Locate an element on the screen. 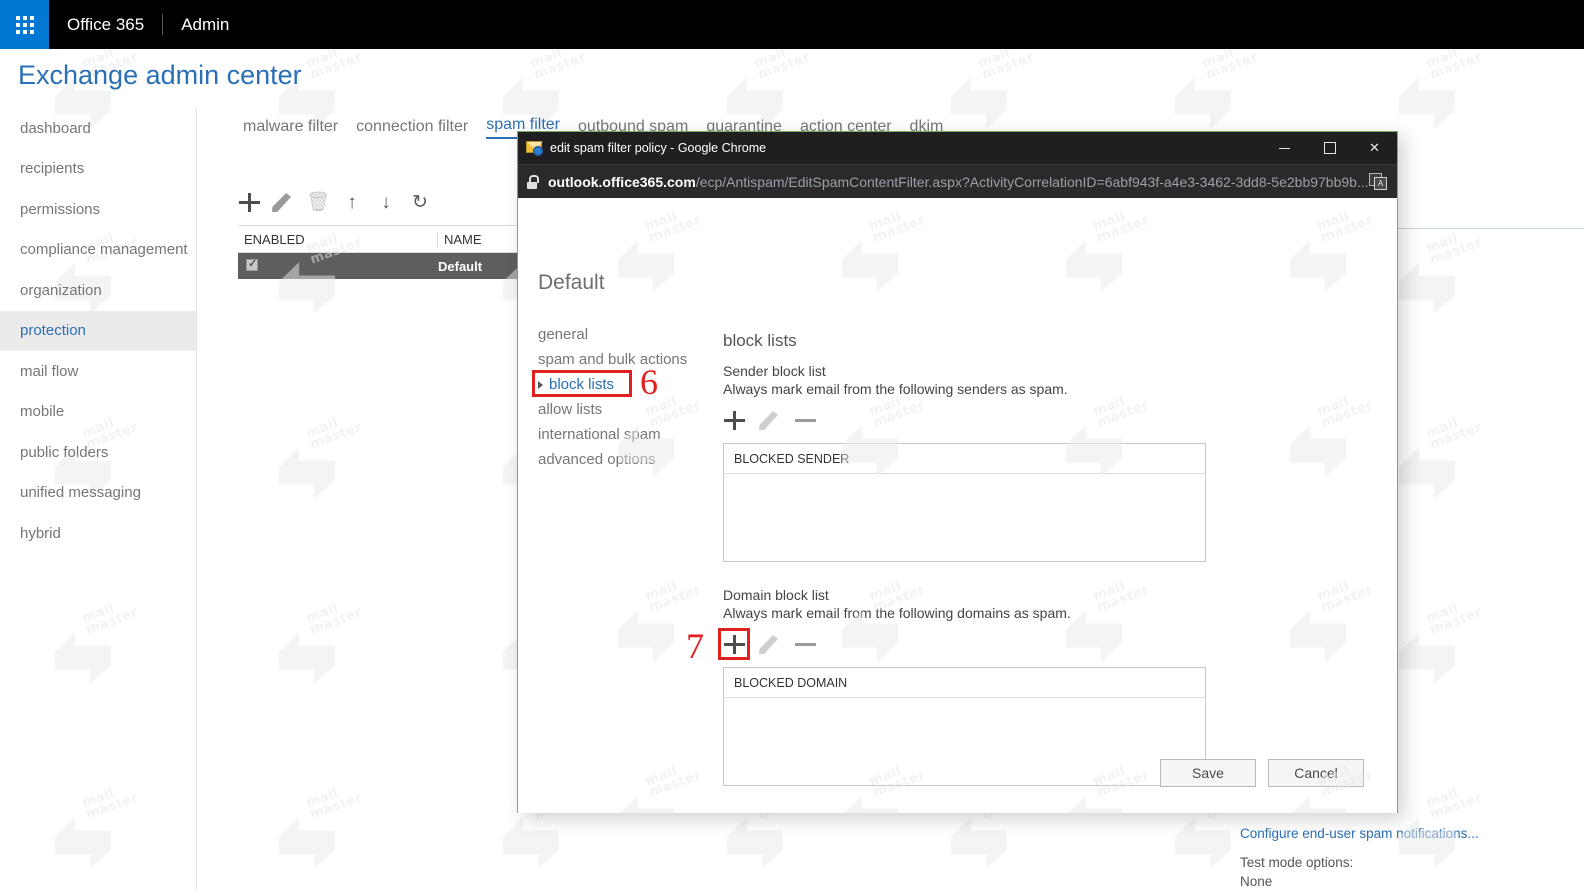 This screenshot has height=891, width=1584. column-header-enabled: ENABLED is located at coordinates (338, 239).